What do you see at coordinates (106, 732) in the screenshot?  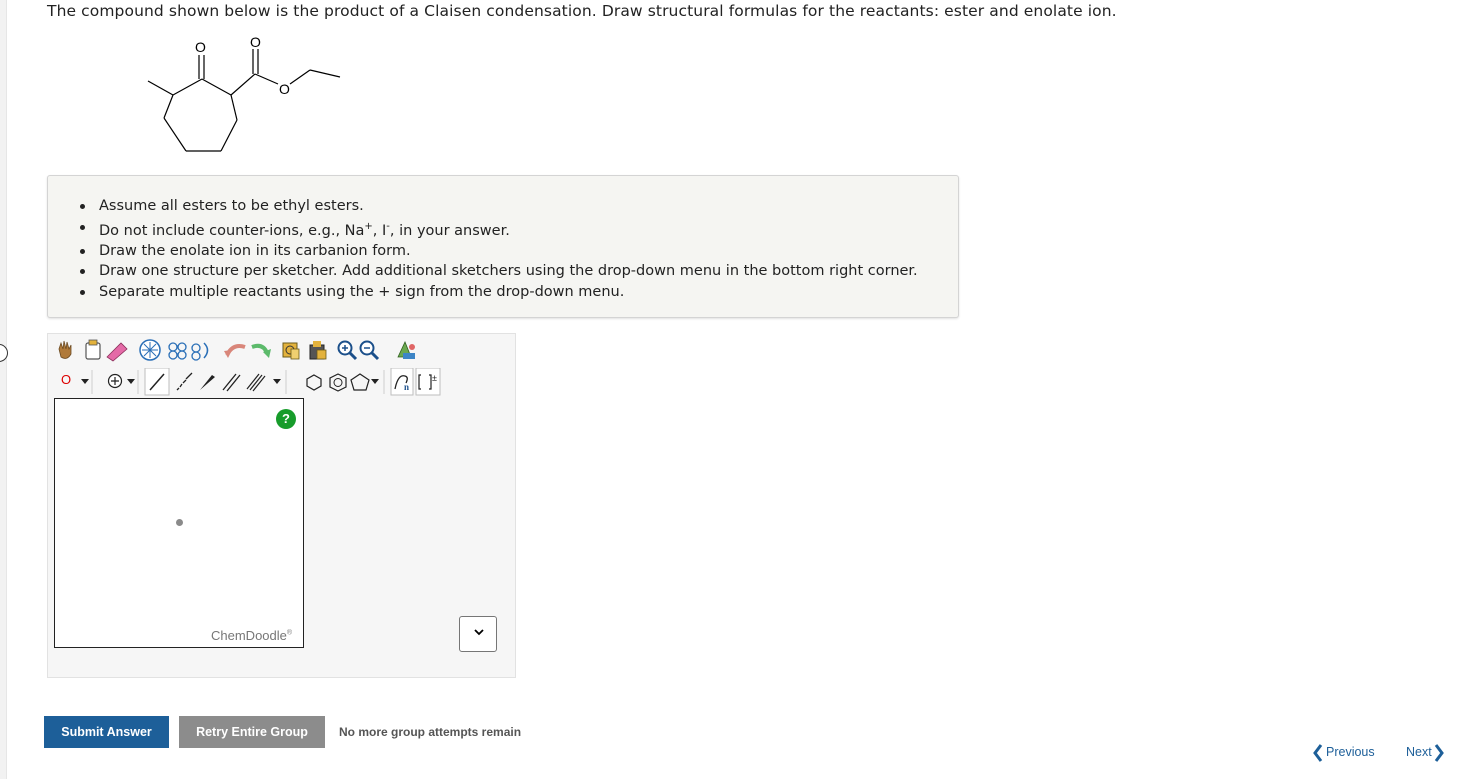 I see `submit-answer-button: Submit Answer` at bounding box center [106, 732].